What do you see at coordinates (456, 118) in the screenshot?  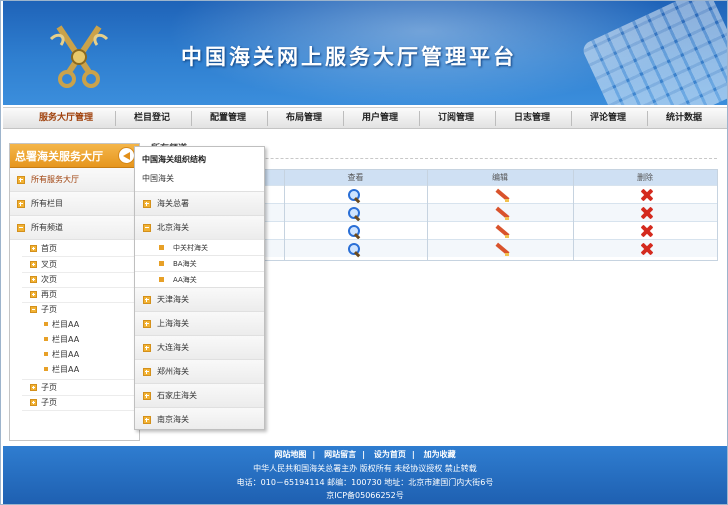 I see `nav-item-subscribe: 订阅管理` at bounding box center [456, 118].